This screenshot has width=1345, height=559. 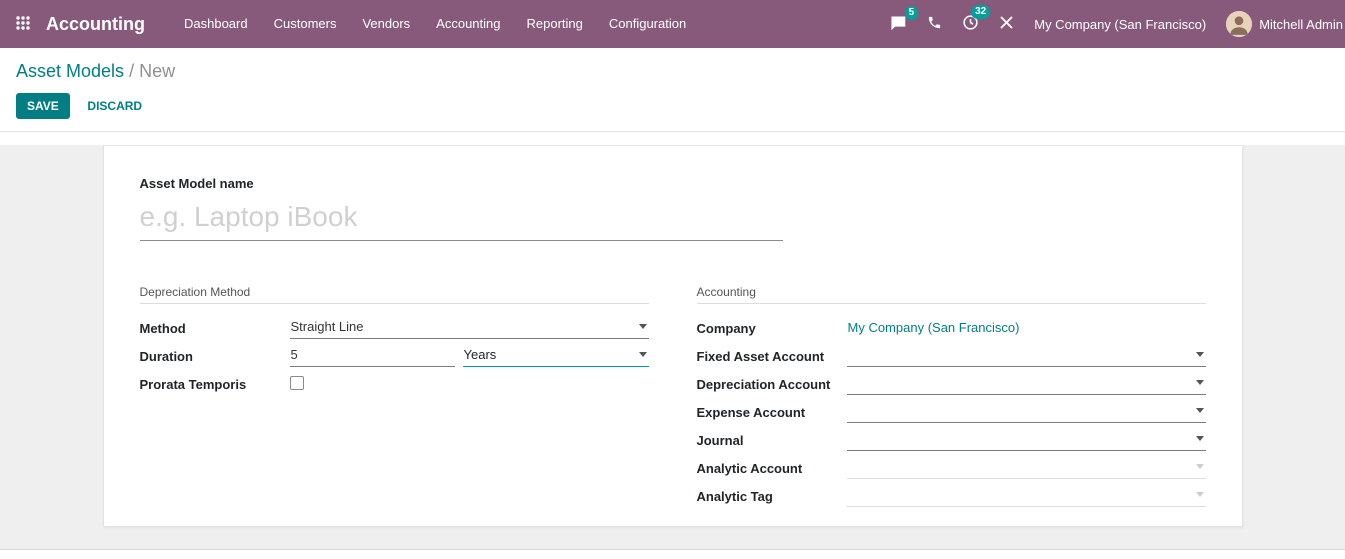 I want to click on activities-button: 32, so click(x=976, y=19).